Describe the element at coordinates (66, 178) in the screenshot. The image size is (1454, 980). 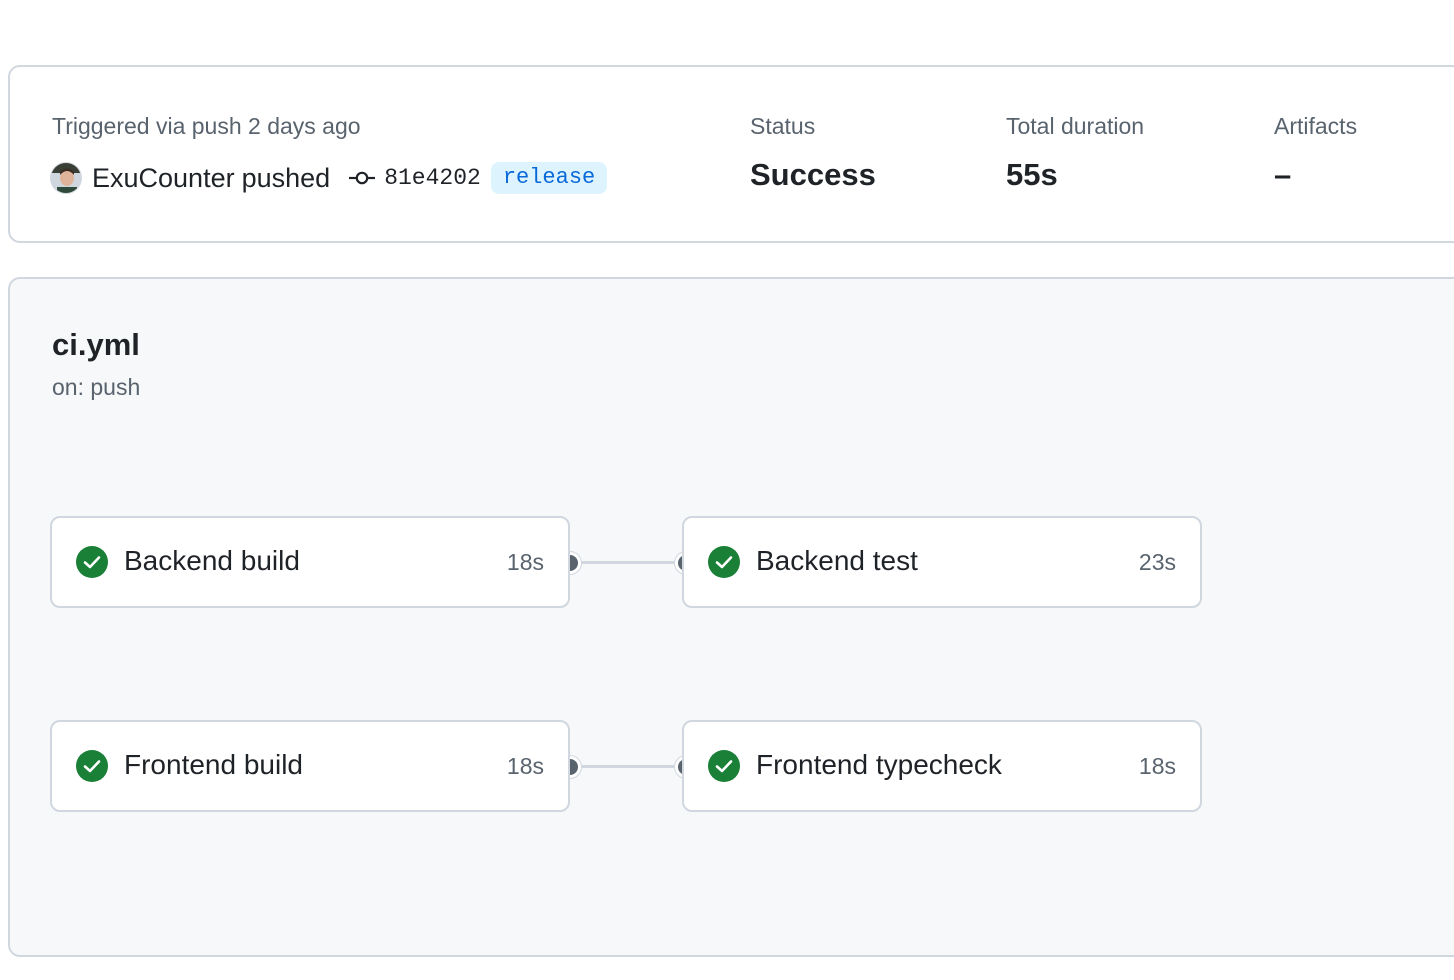
I see `avatar` at that location.